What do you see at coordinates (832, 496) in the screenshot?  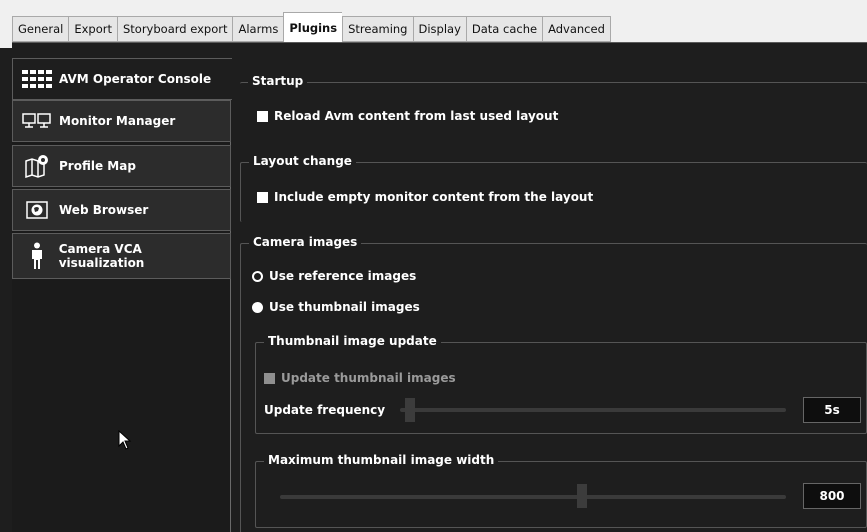 I see `max-width-value: 800` at bounding box center [832, 496].